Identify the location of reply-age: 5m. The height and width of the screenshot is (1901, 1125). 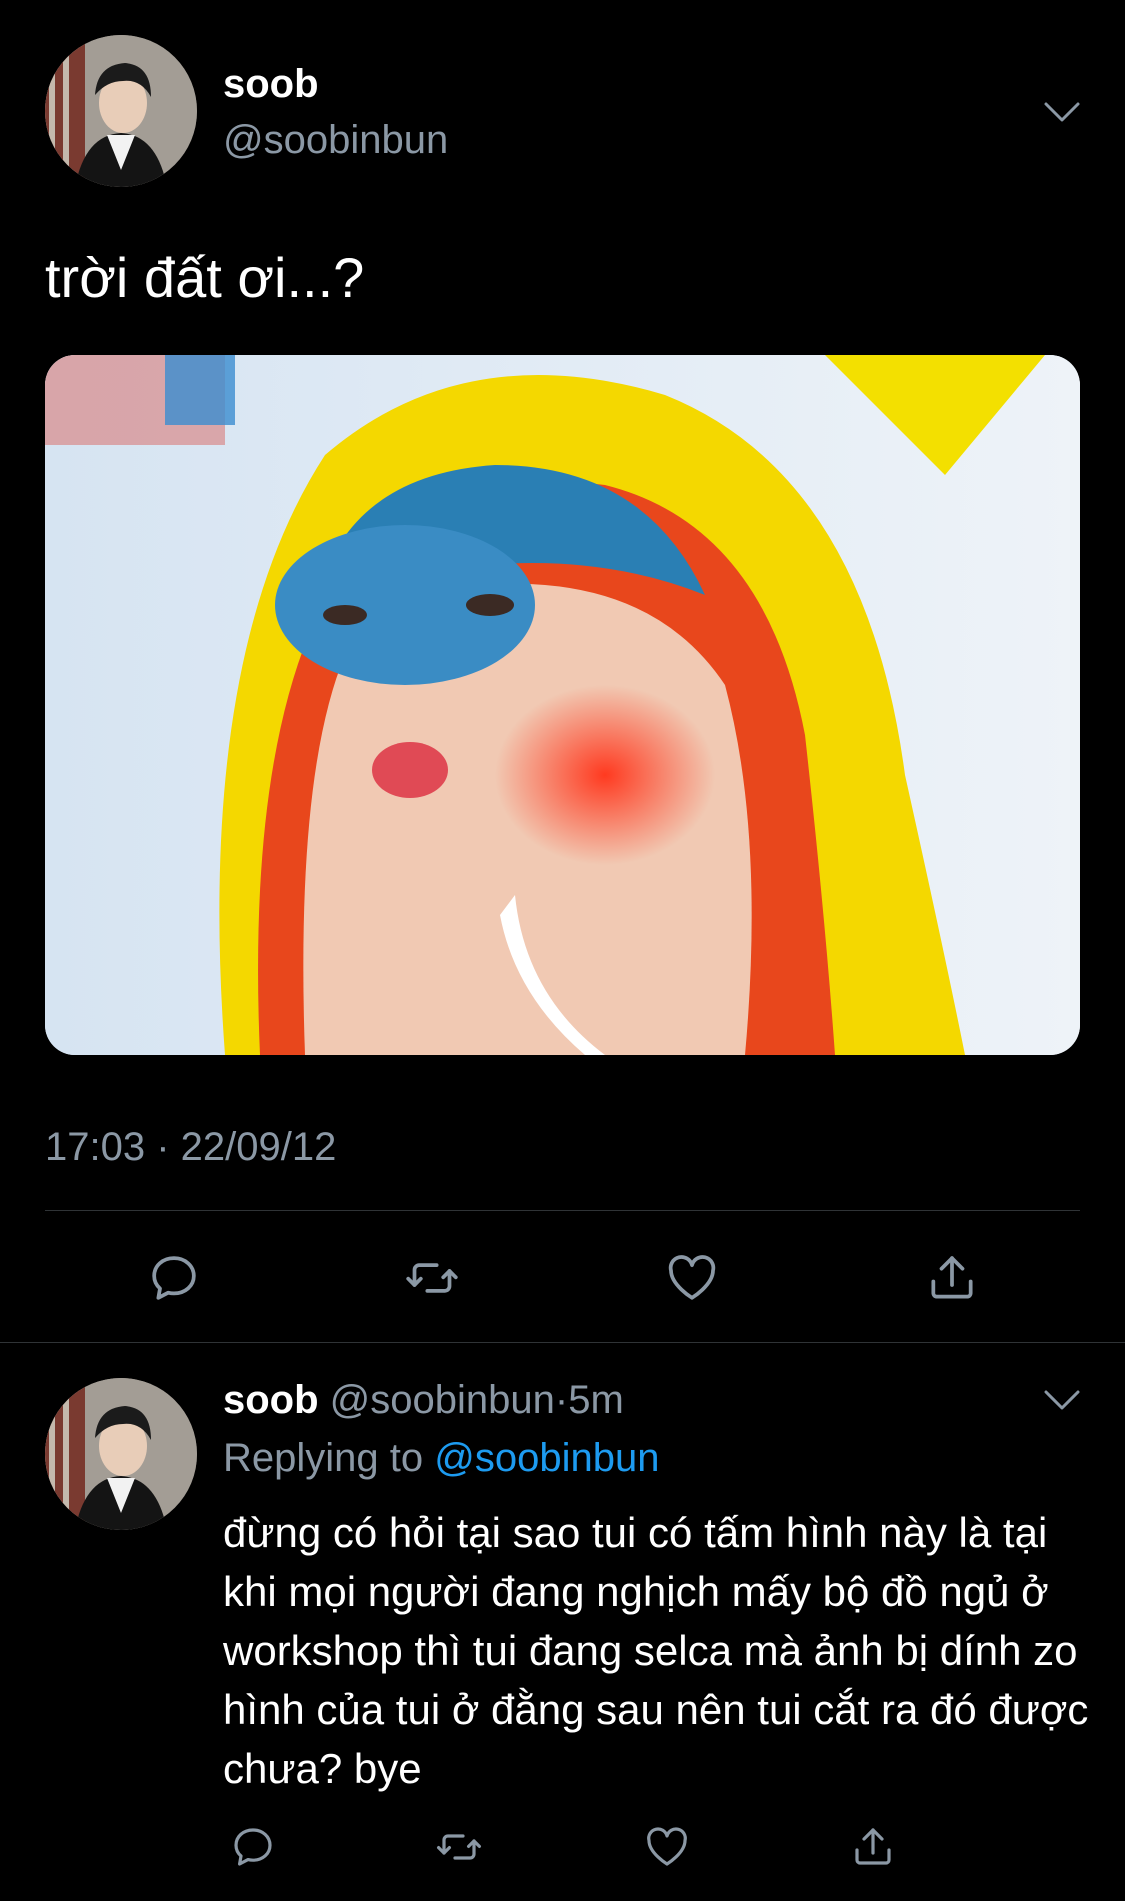
(596, 1400).